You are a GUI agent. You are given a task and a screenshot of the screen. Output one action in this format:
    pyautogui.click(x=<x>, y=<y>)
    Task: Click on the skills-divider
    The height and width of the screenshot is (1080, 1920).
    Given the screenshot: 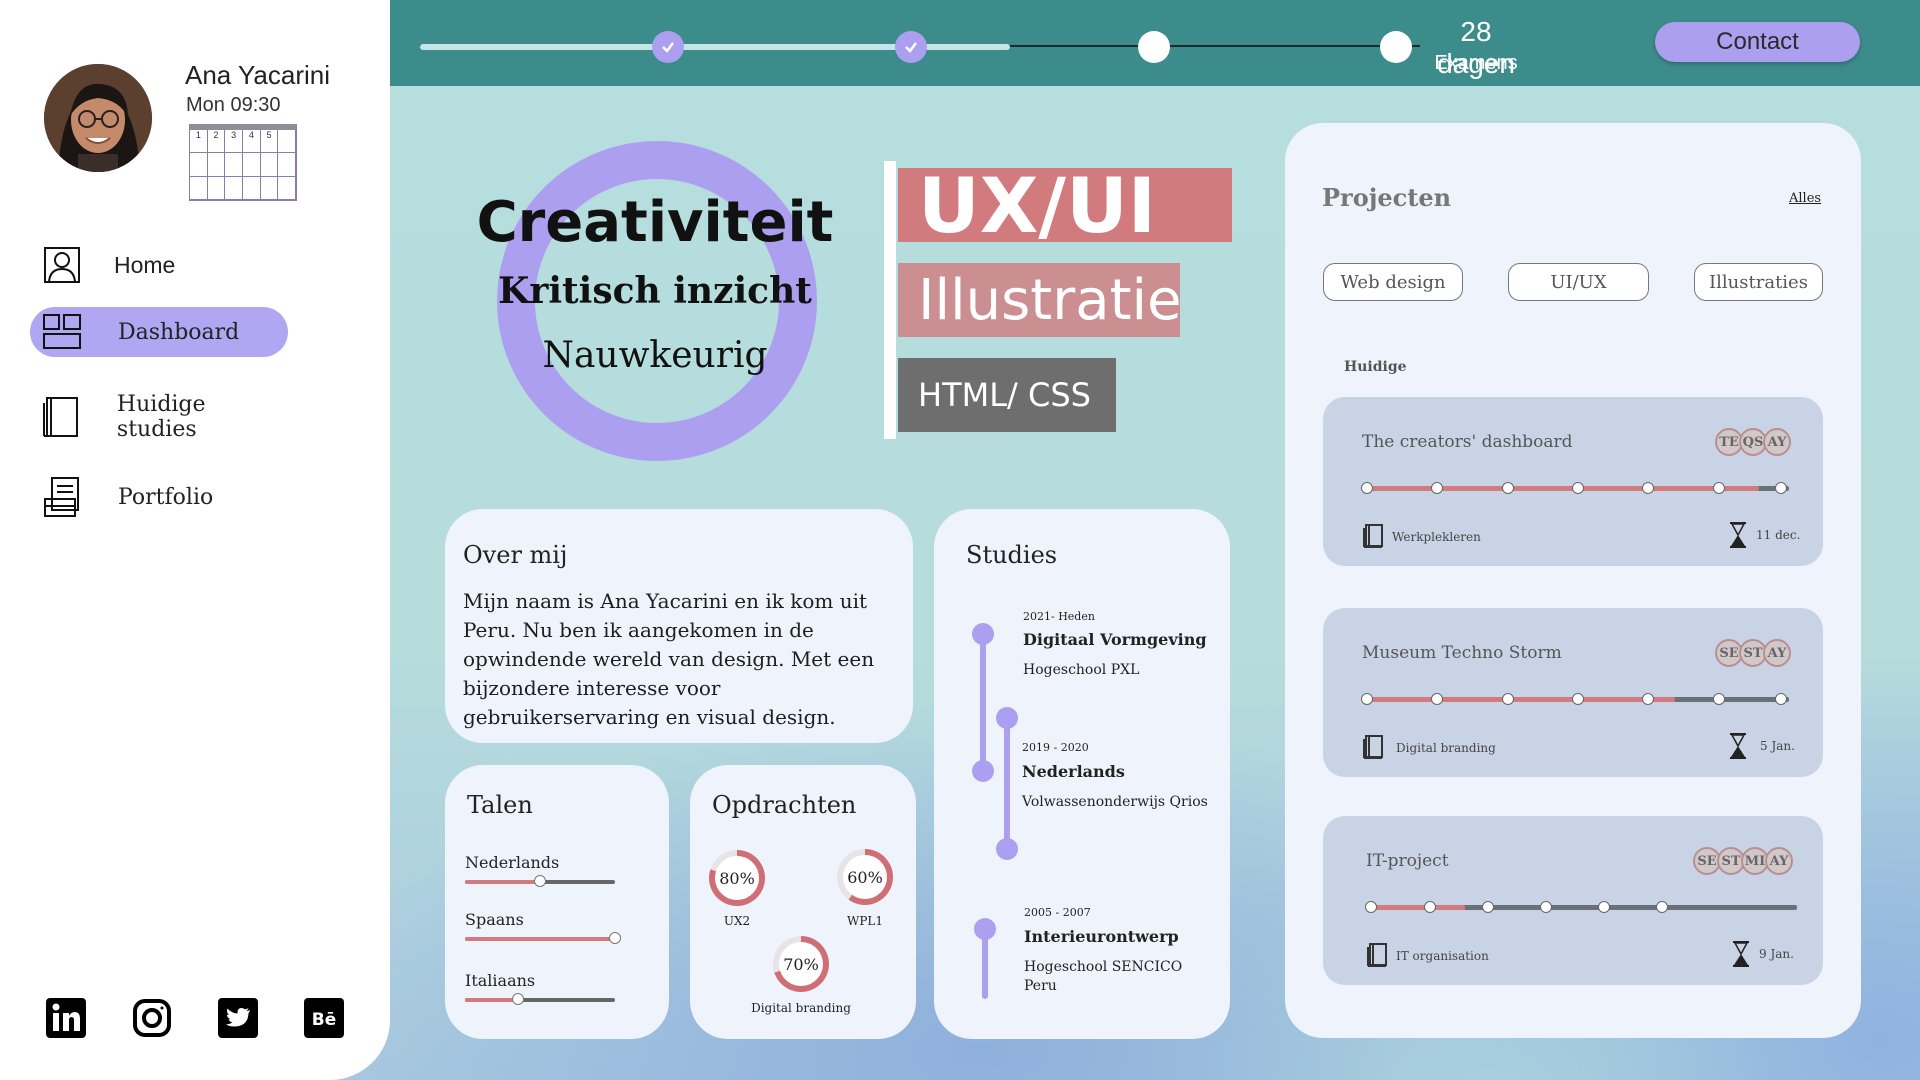 What is the action you would take?
    pyautogui.click(x=890, y=300)
    